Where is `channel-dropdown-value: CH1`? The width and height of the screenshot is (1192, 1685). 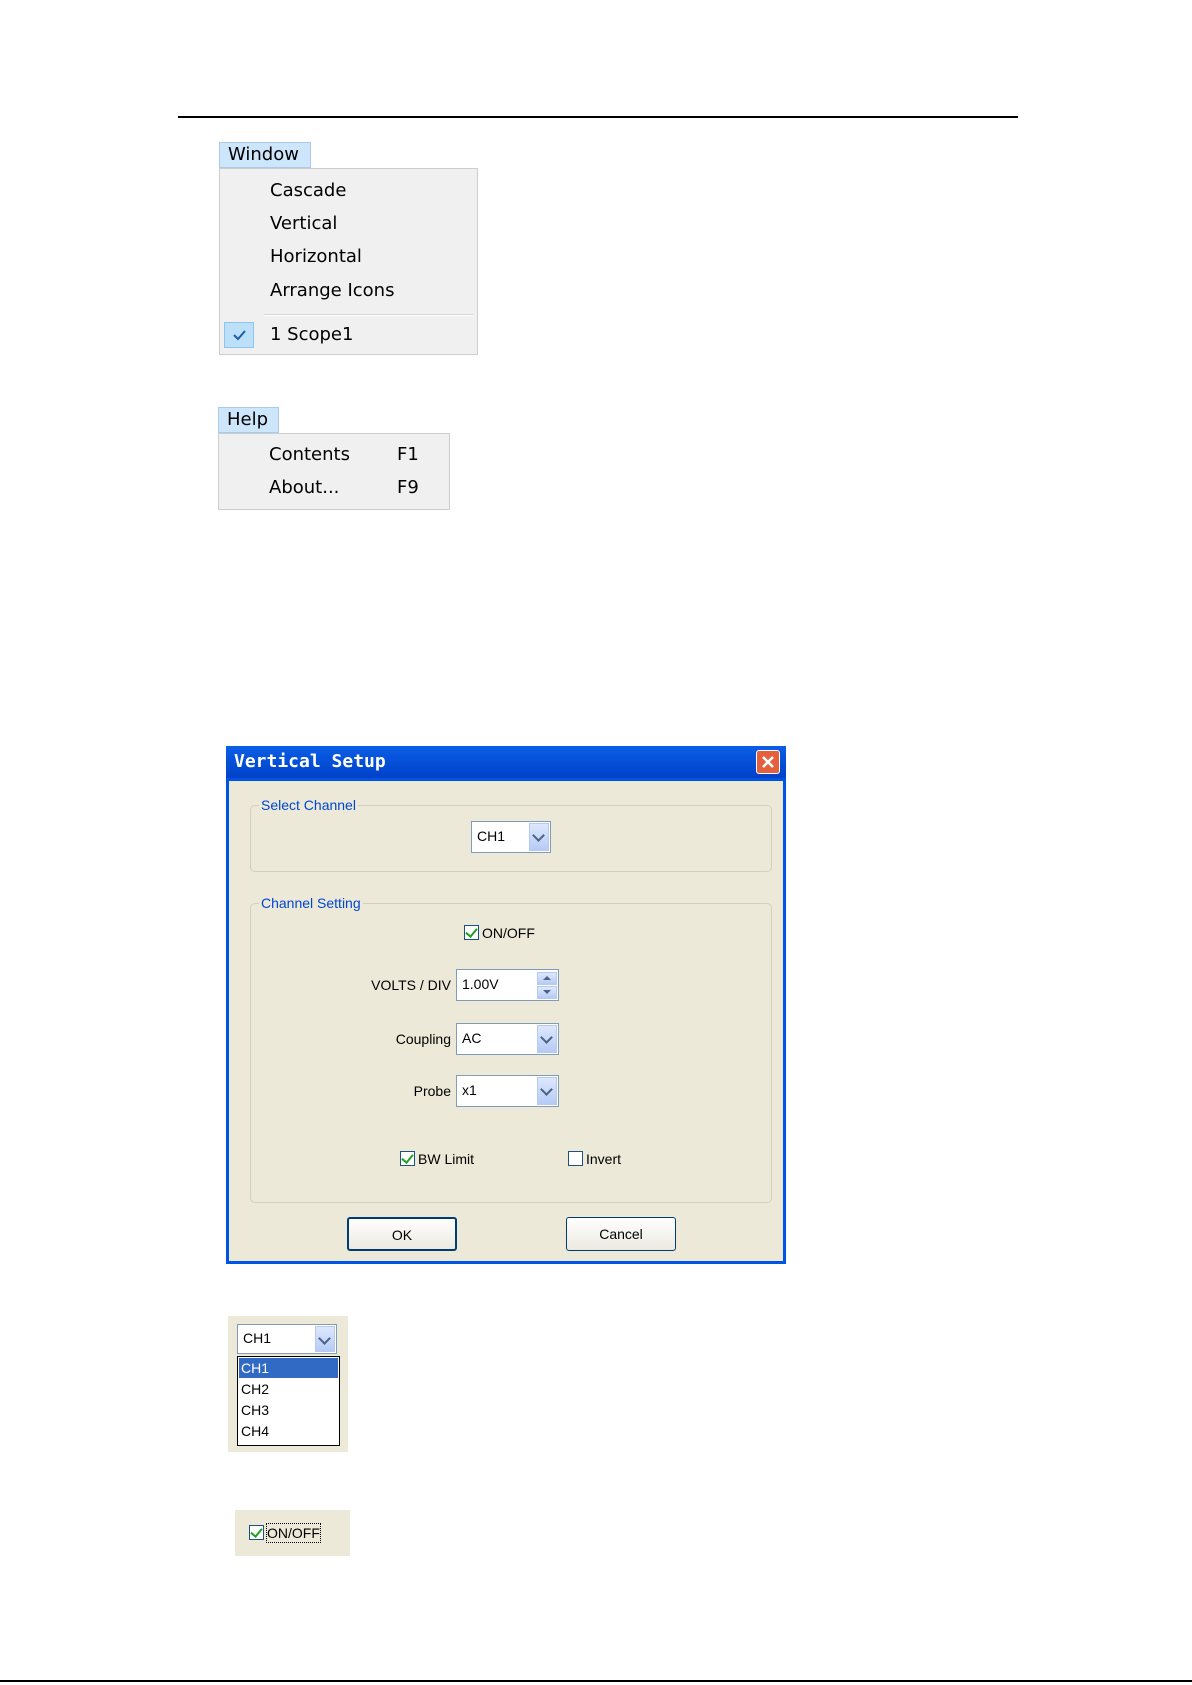 channel-dropdown-value: CH1 is located at coordinates (257, 1338).